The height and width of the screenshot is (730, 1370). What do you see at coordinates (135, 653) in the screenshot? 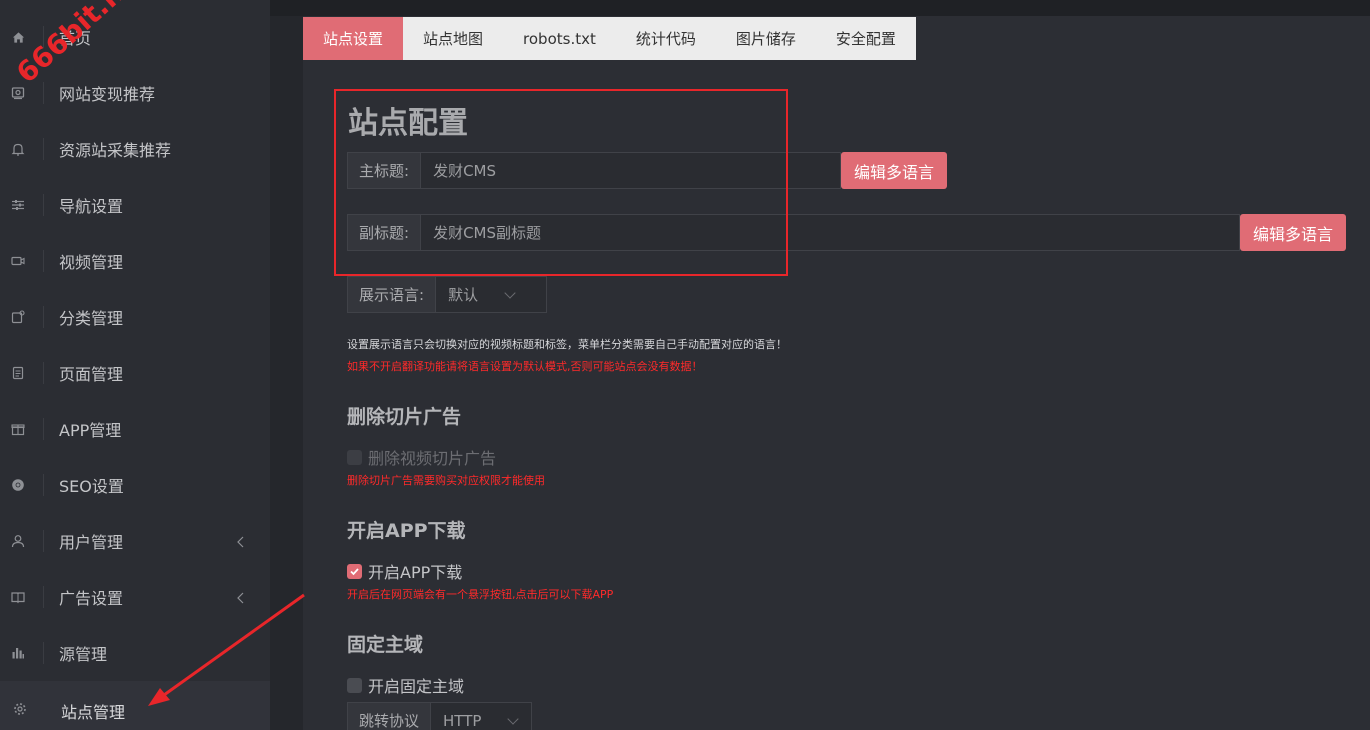
I see `sidebar-item-source: 源管理` at bounding box center [135, 653].